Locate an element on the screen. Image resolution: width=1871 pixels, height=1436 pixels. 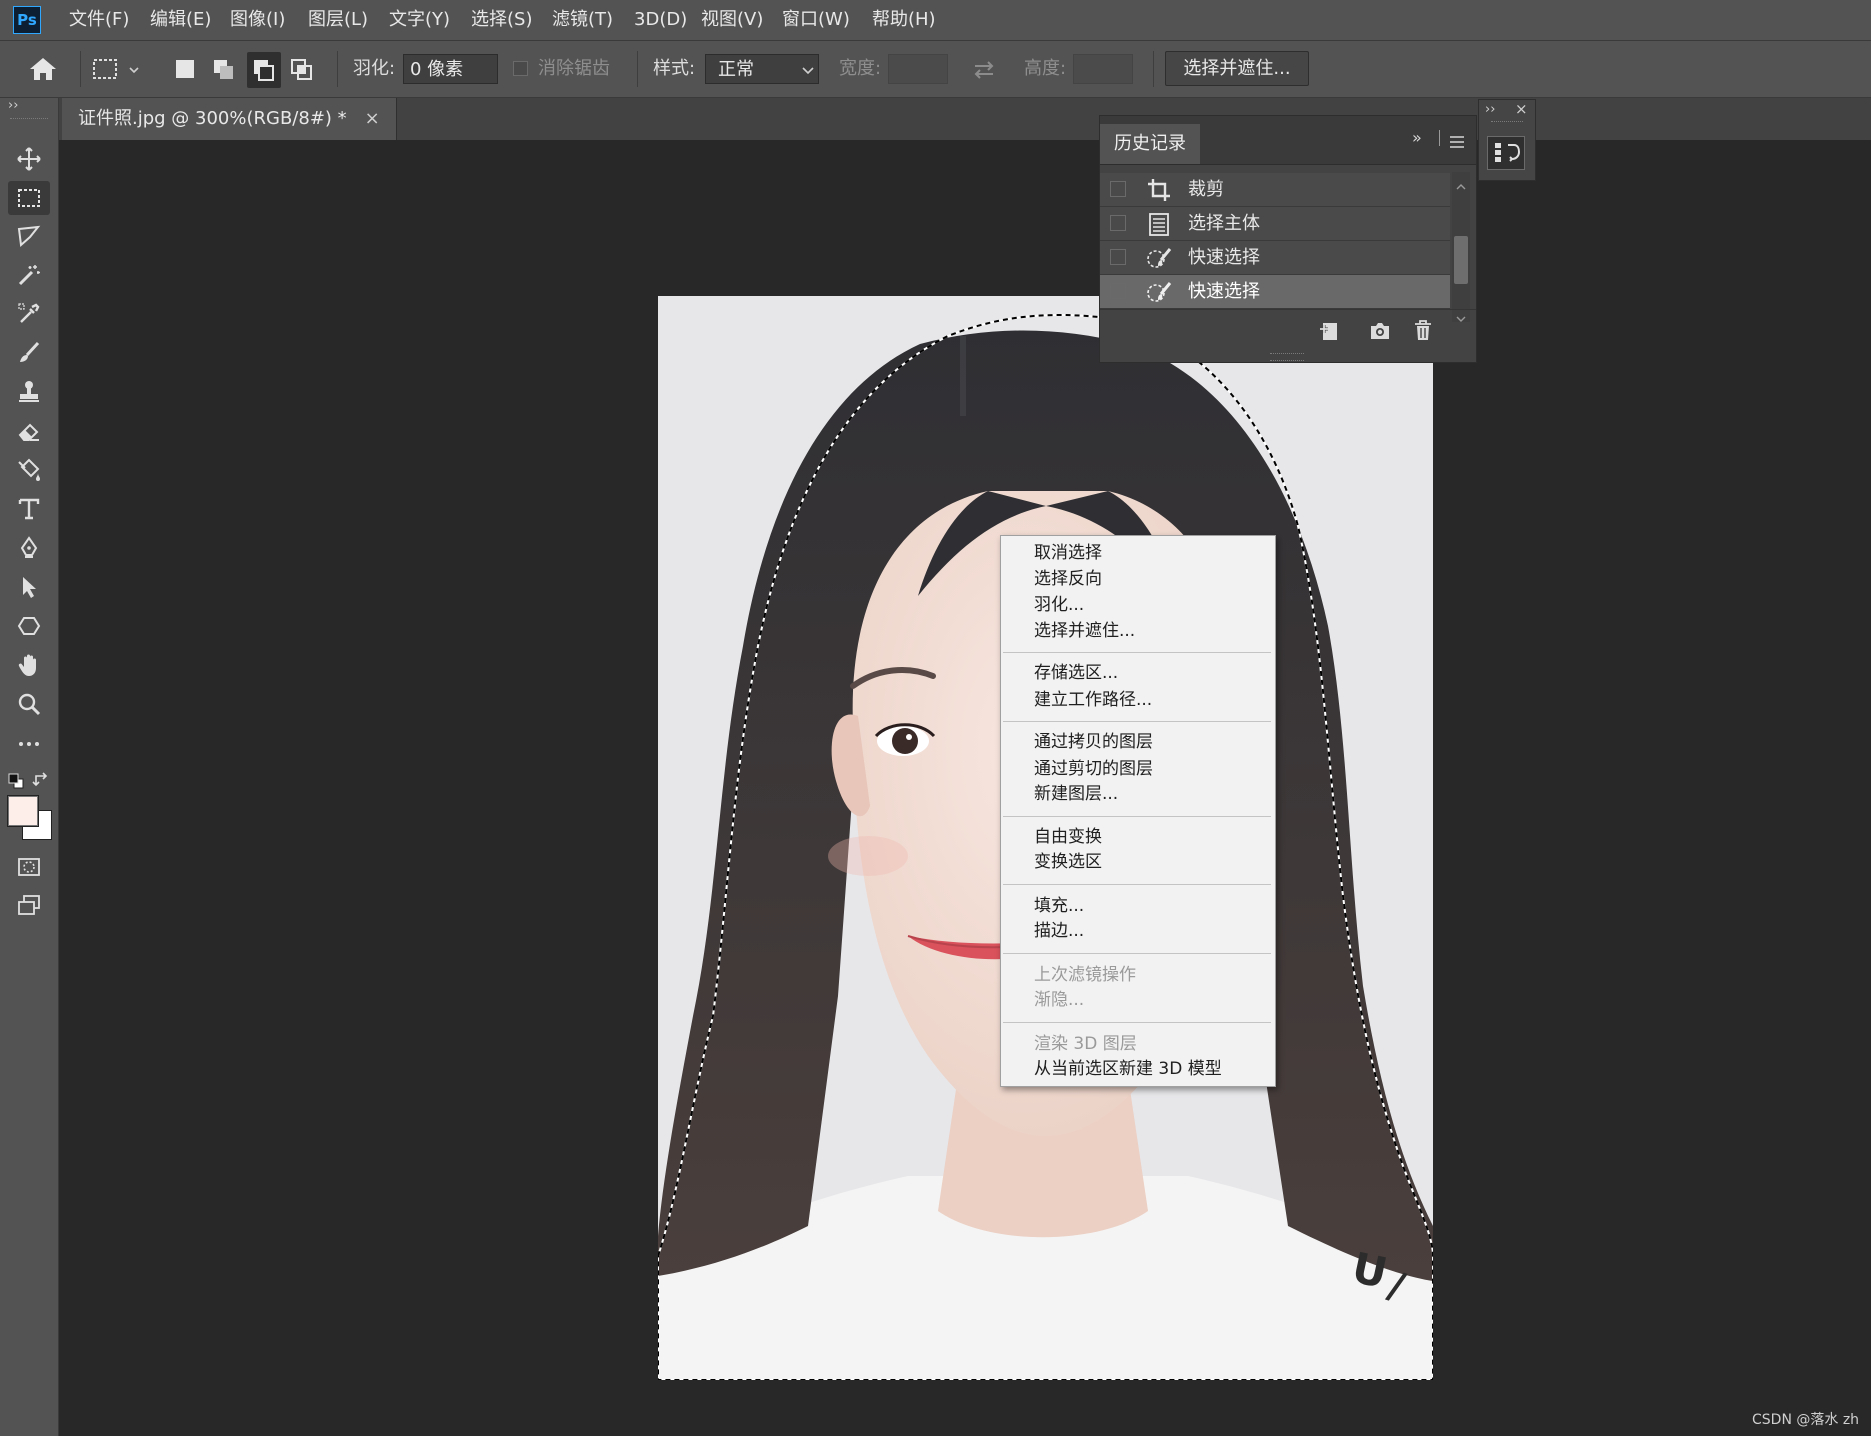
header-divider is located at coordinates (1439, 138).